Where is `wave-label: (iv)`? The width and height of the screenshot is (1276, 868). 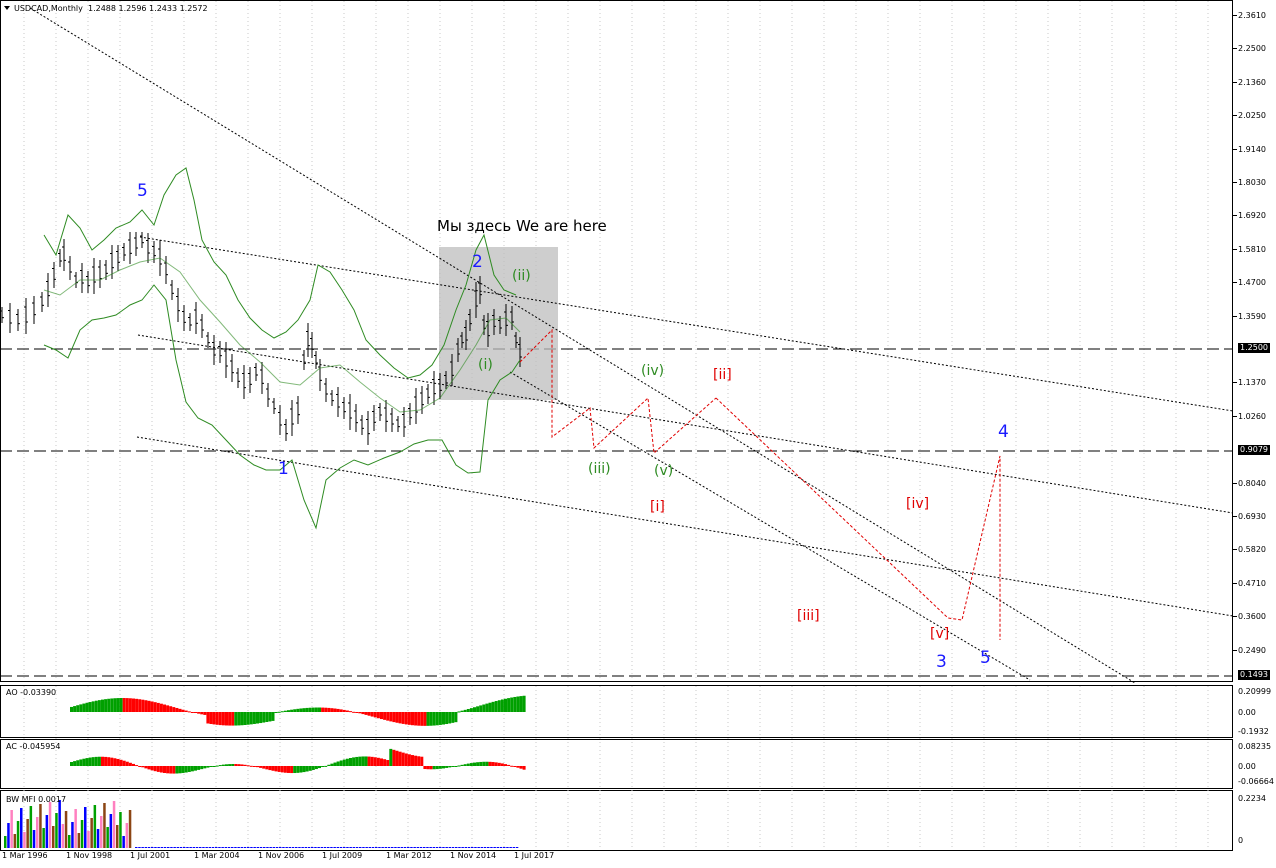 wave-label: (iv) is located at coordinates (653, 371).